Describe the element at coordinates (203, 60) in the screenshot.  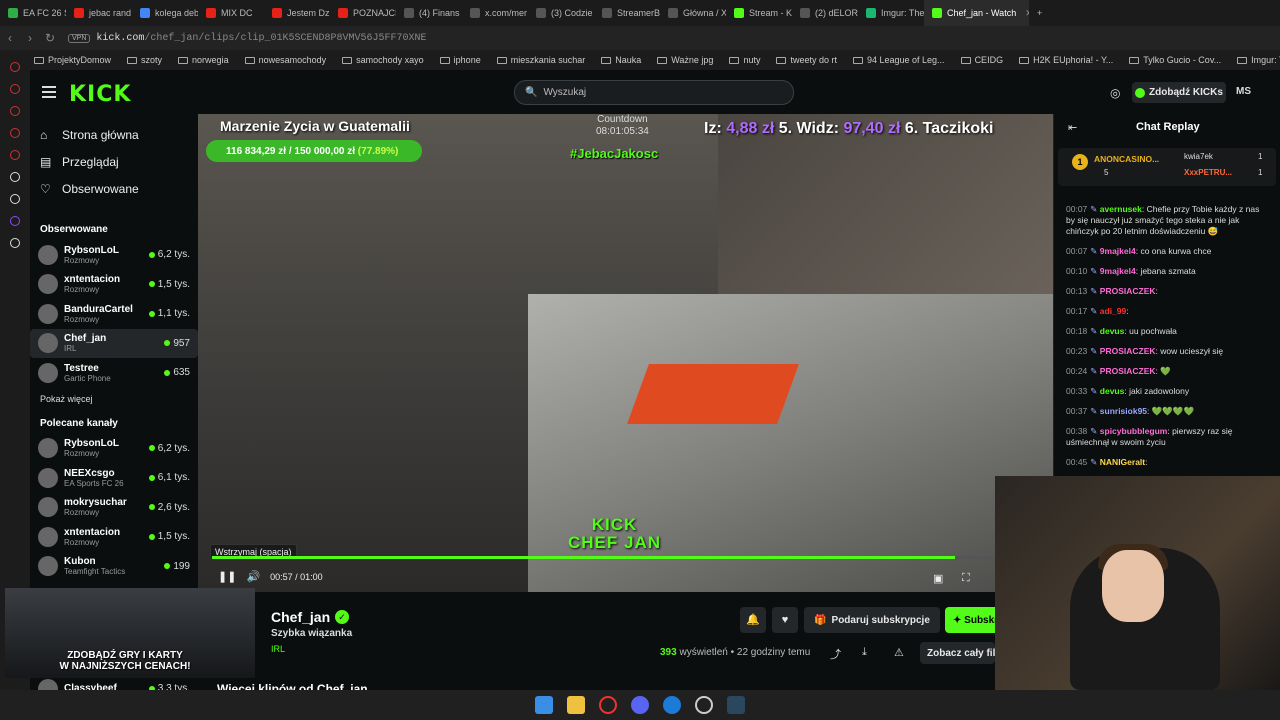
I see `bookmark-item: norwegia` at that location.